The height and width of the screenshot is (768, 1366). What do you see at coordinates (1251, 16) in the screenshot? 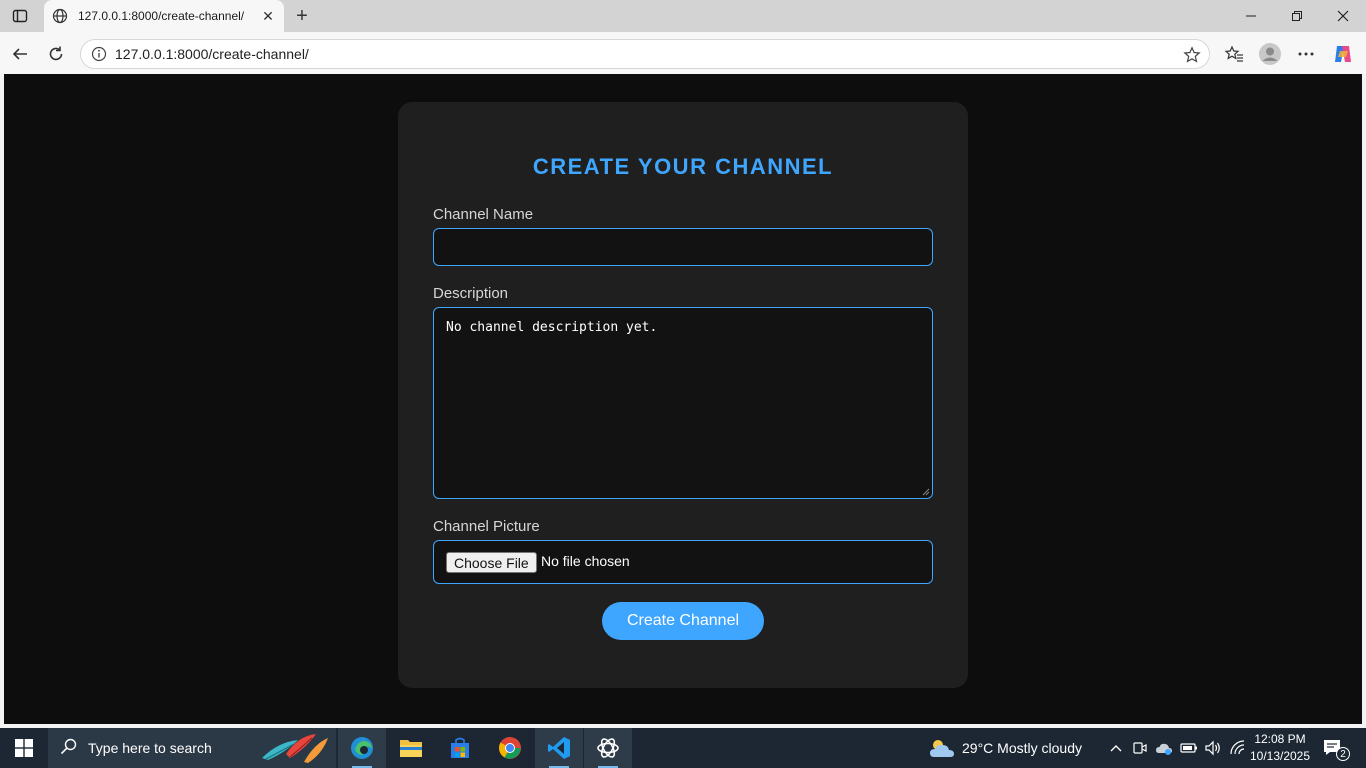
I see `minimize-icon` at bounding box center [1251, 16].